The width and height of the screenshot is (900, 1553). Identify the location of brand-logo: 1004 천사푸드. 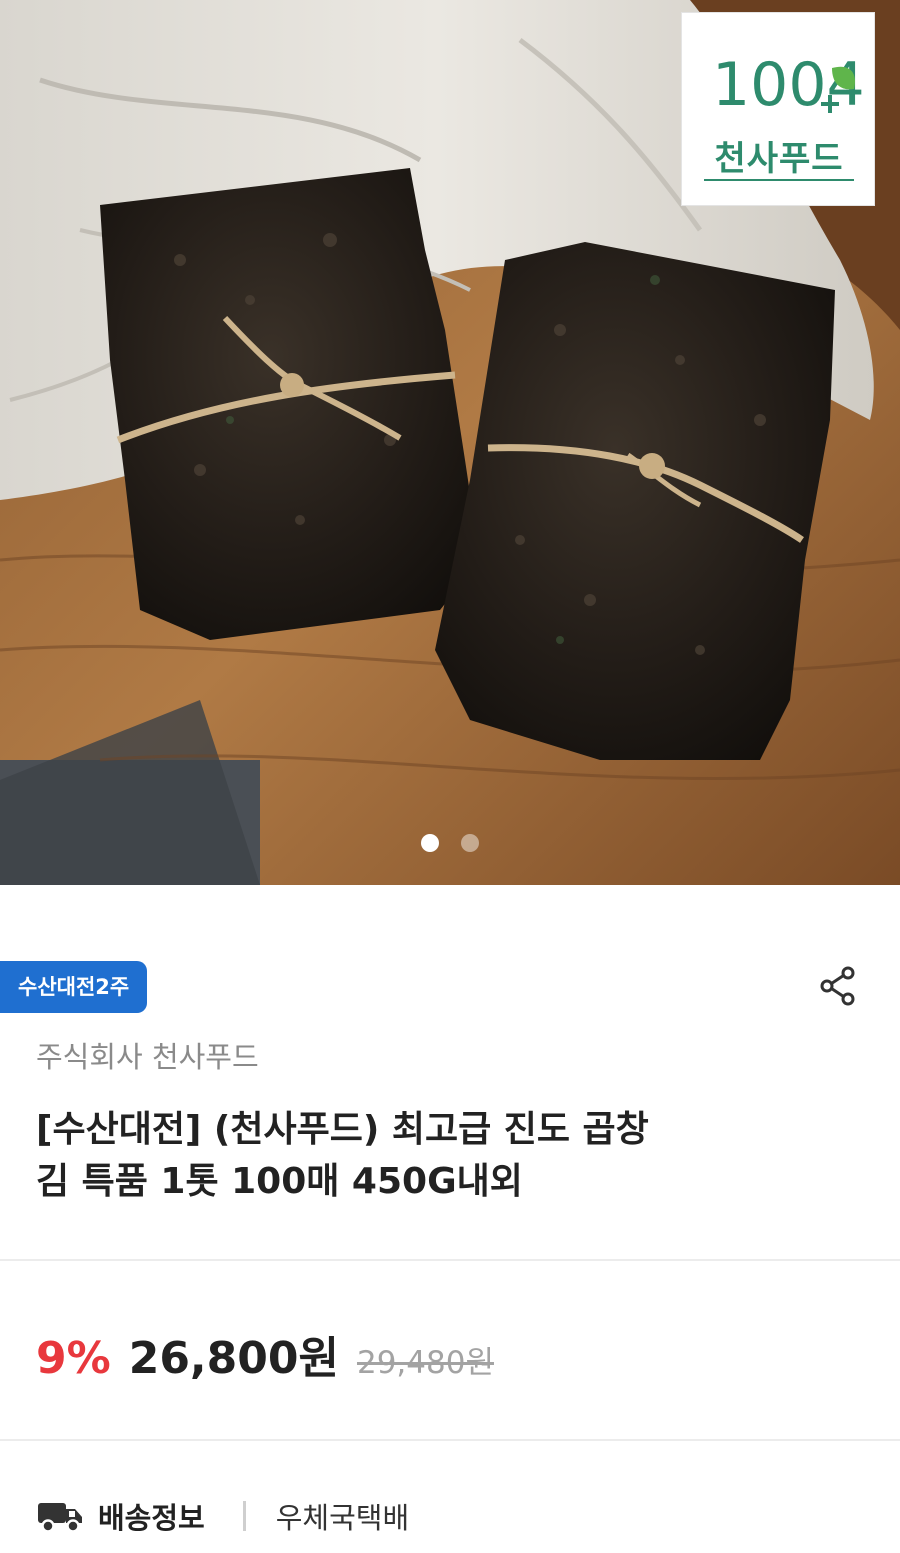
(778, 109).